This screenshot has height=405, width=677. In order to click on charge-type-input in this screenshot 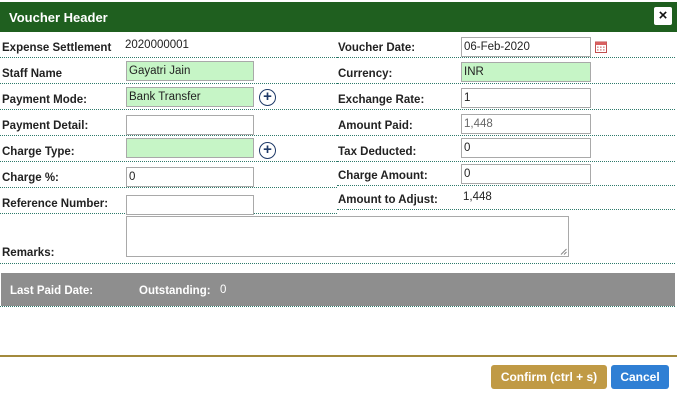, I will do `click(190, 148)`.